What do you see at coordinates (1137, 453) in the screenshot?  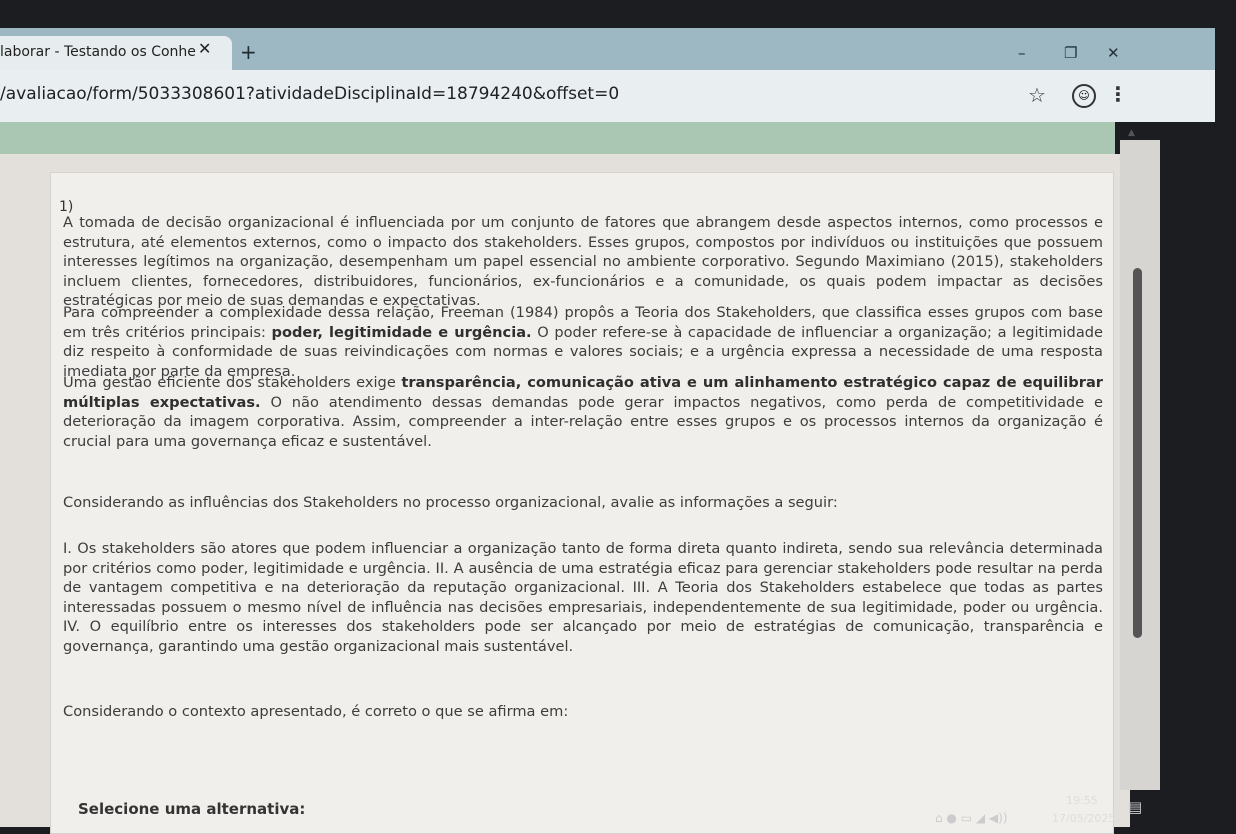 I see `scrollbar-thumb` at bounding box center [1137, 453].